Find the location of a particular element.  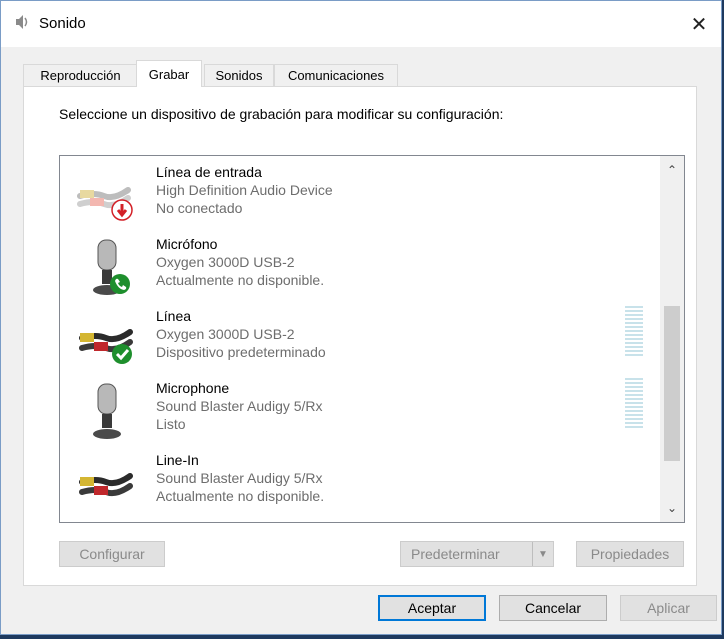

chevron-up-icon: ⌃ is located at coordinates (672, 170).